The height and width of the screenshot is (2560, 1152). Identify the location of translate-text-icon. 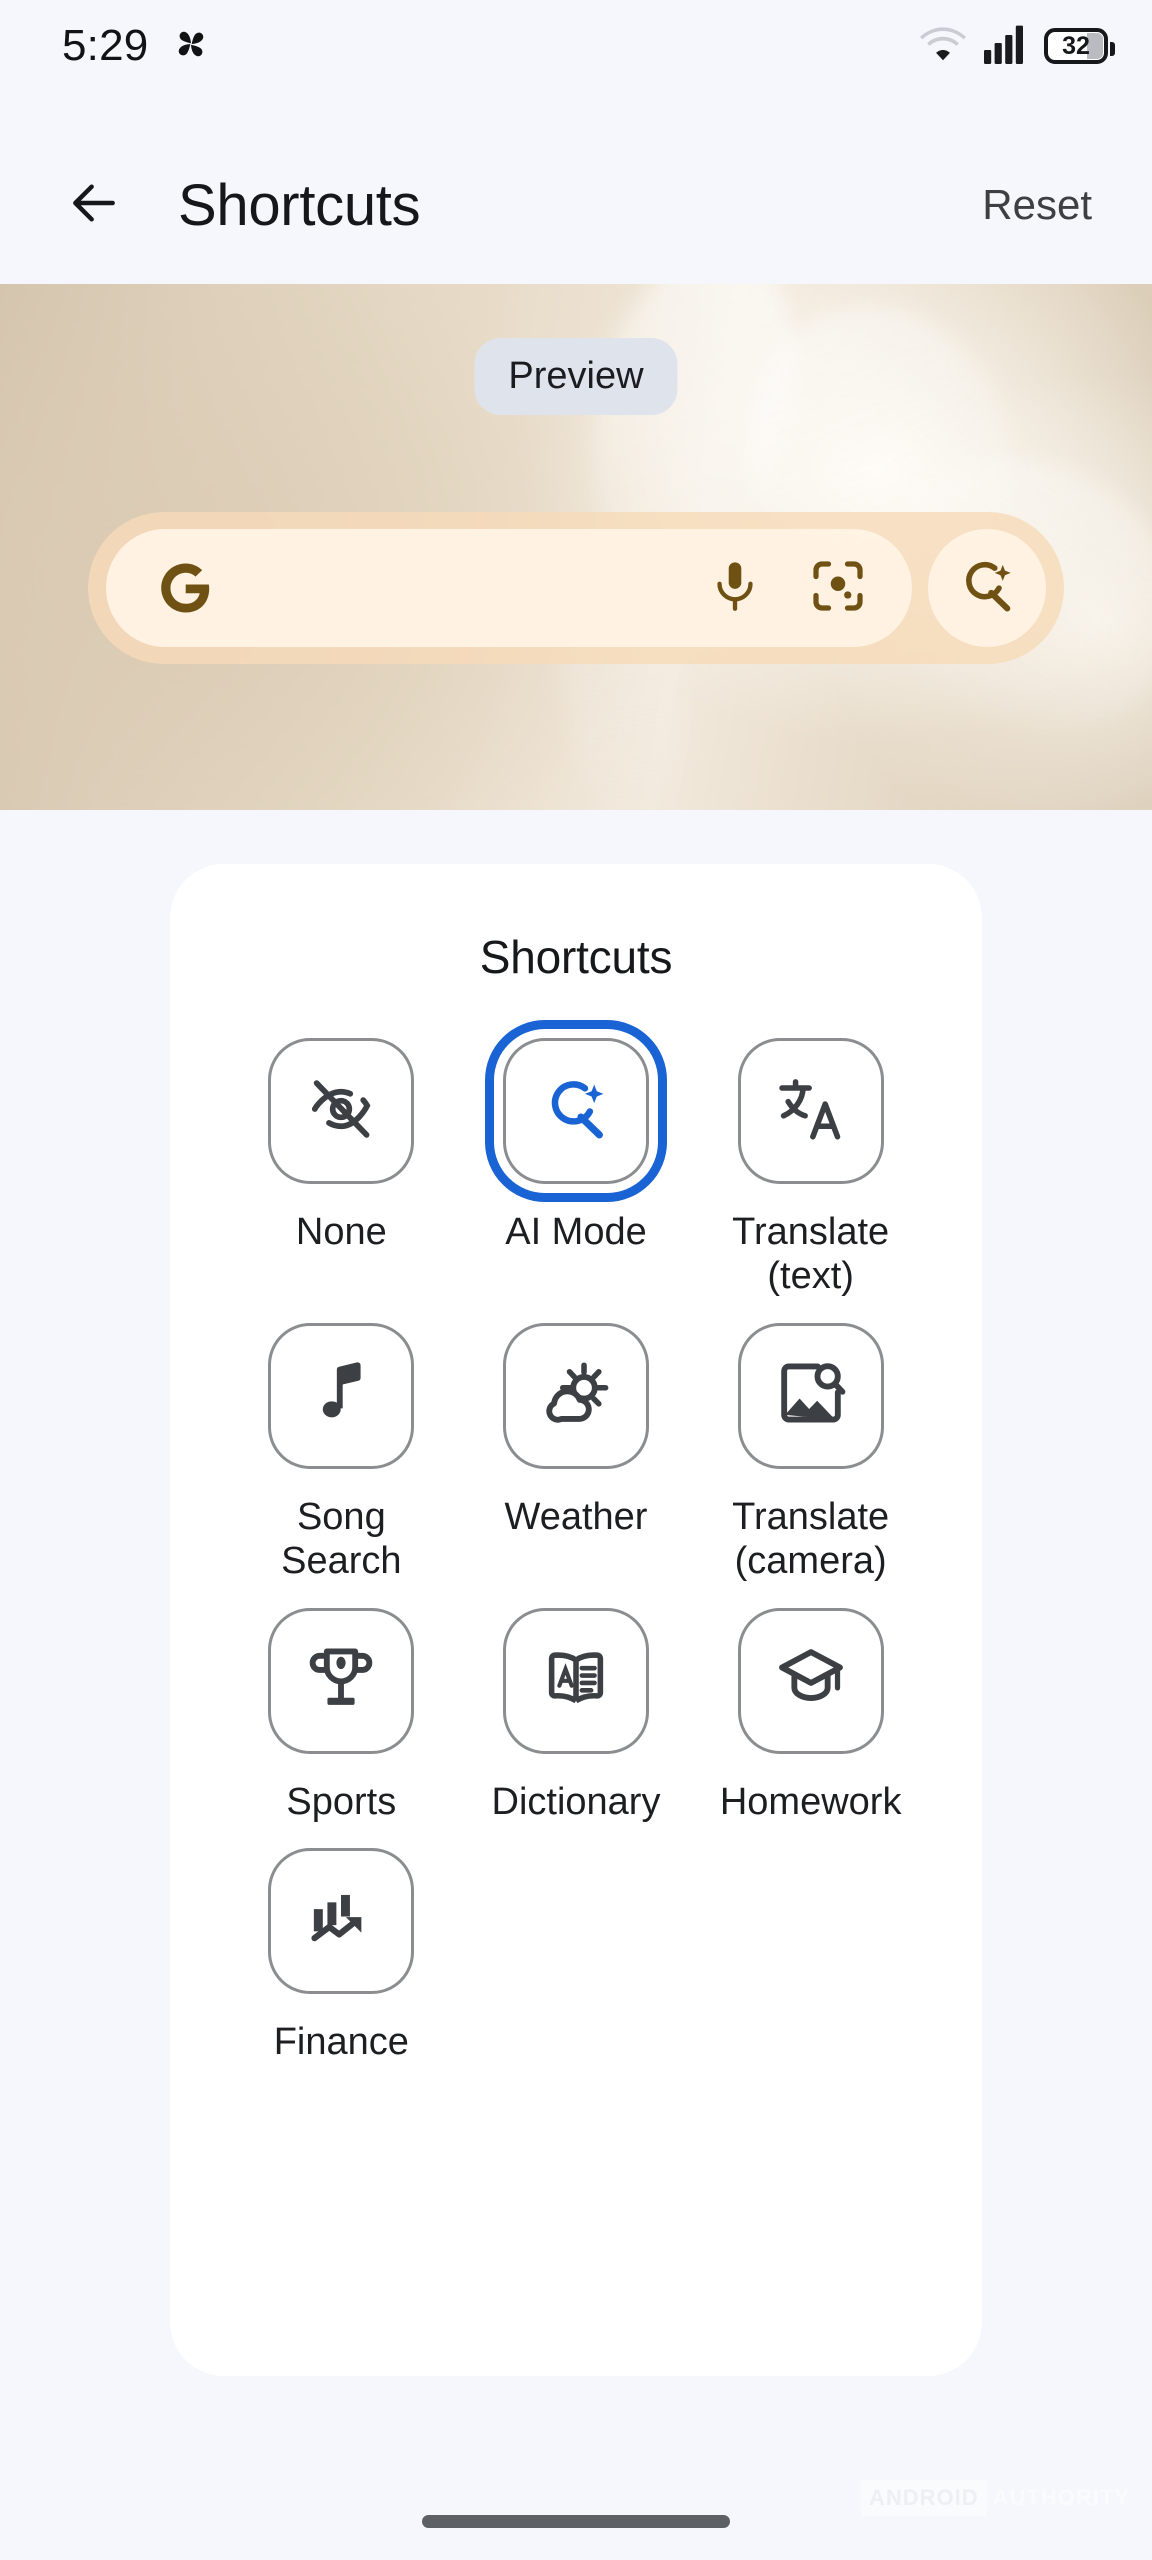
(811, 1111).